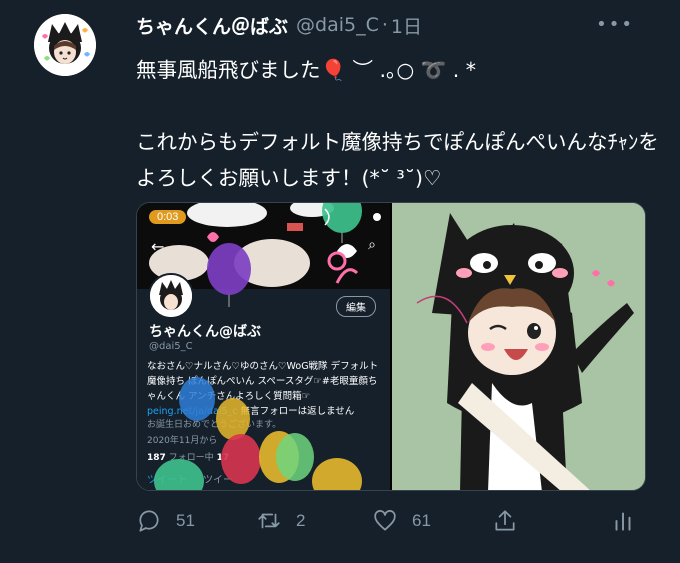  I want to click on birthday-note: お誕生日おめでとうございます。, so click(214, 425).